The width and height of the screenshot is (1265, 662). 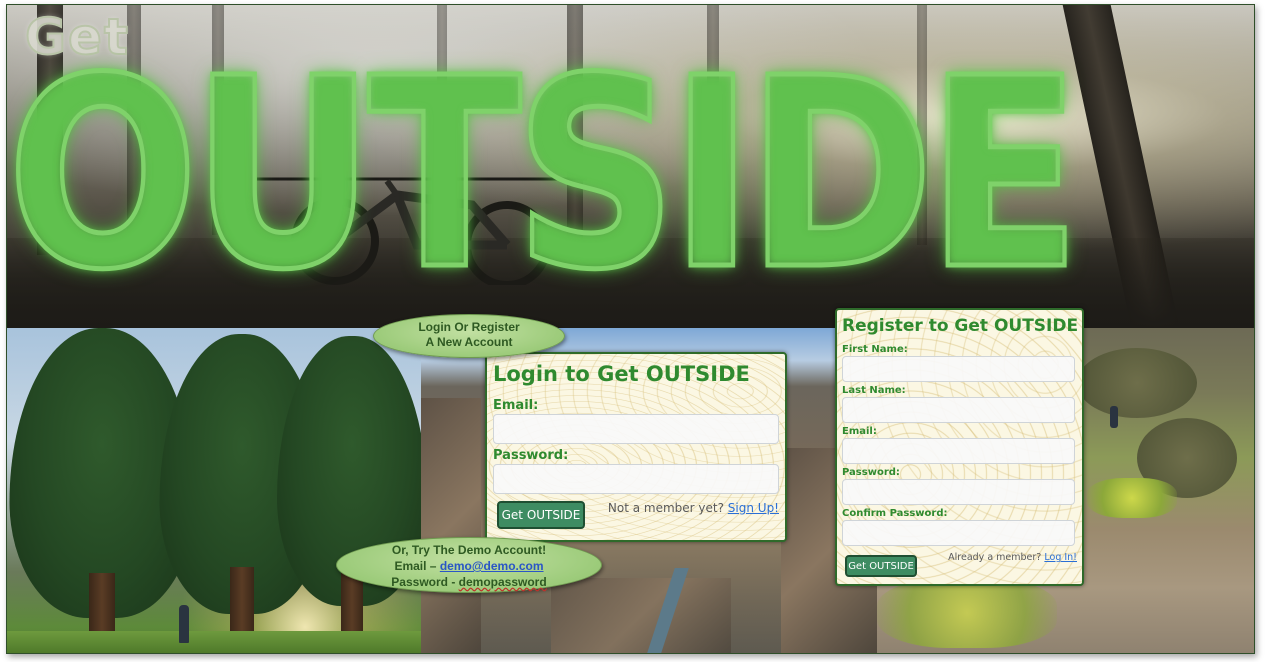 I want to click on register-email-label: Email:, so click(x=859, y=431).